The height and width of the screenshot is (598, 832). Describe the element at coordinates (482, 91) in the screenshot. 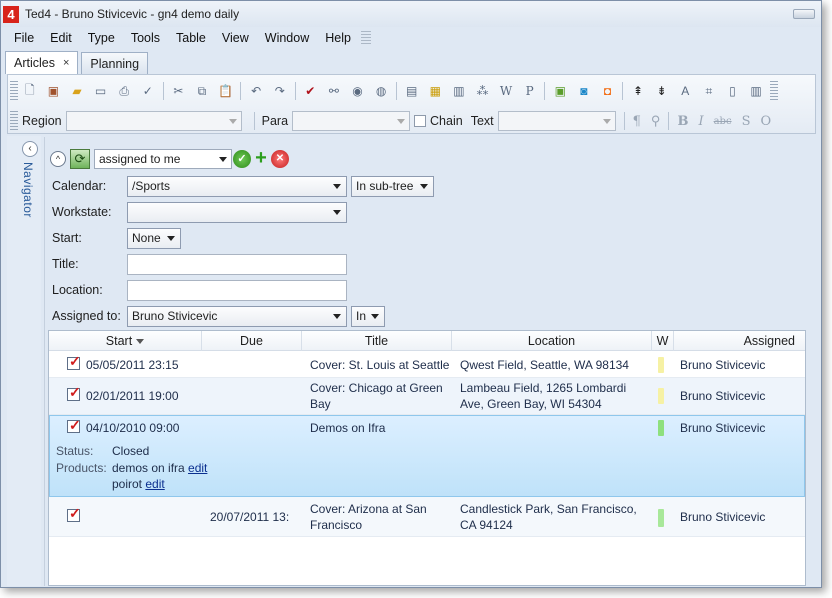

I see `network-icon: ⁂` at that location.